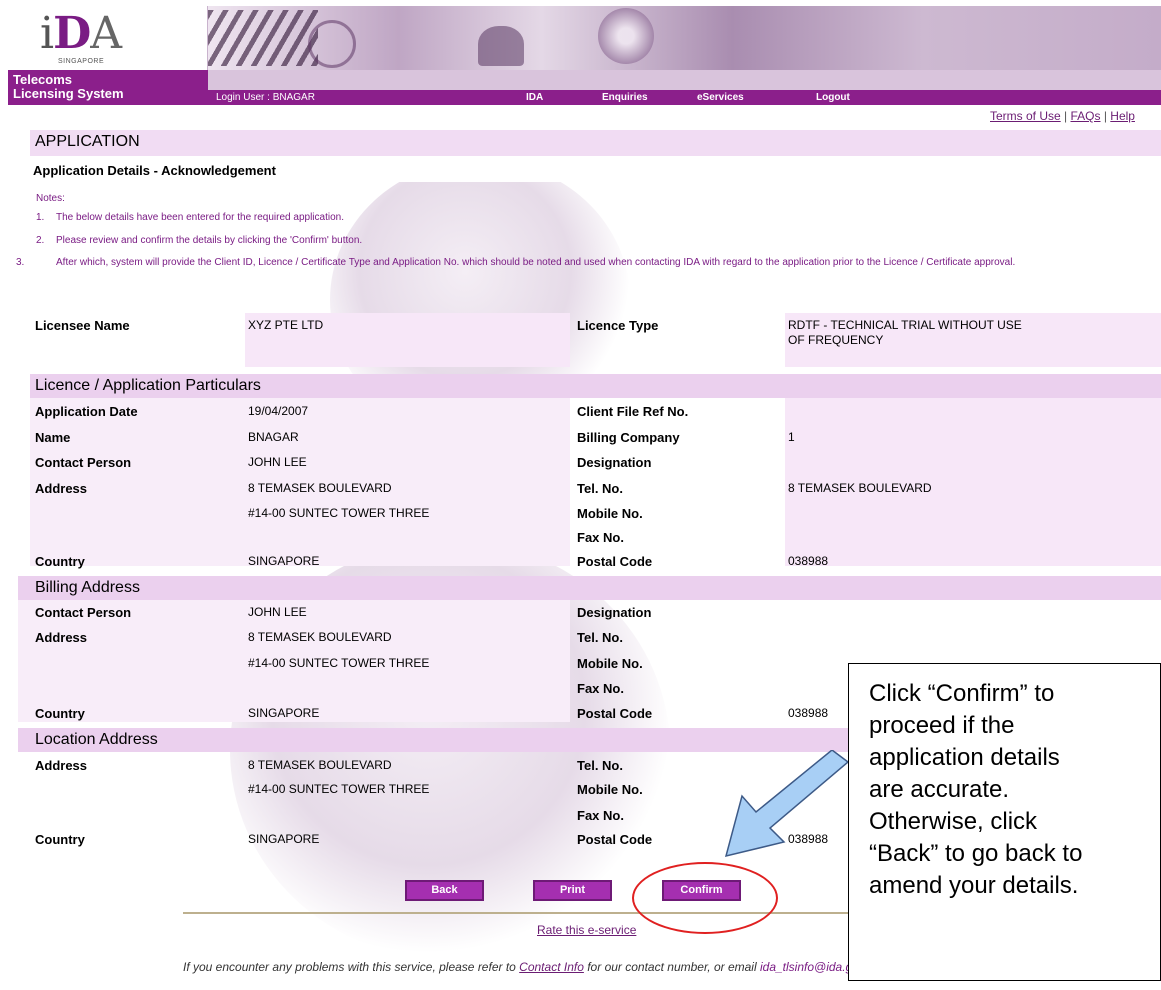 This screenshot has height=990, width=1161. What do you see at coordinates (836, 340) in the screenshot?
I see `licence-type-value-cont: OF FREQUENCY` at bounding box center [836, 340].